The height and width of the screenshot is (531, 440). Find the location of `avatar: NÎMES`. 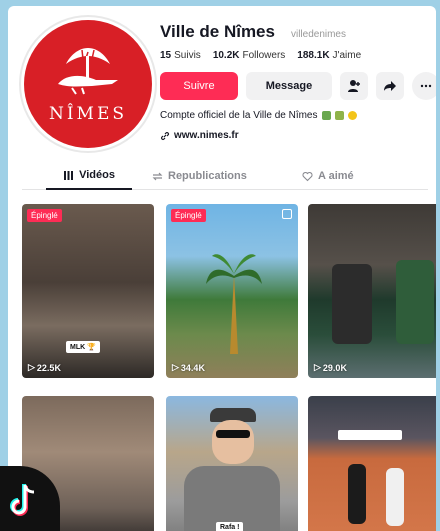

avatar: NÎMES is located at coordinates (88, 84).